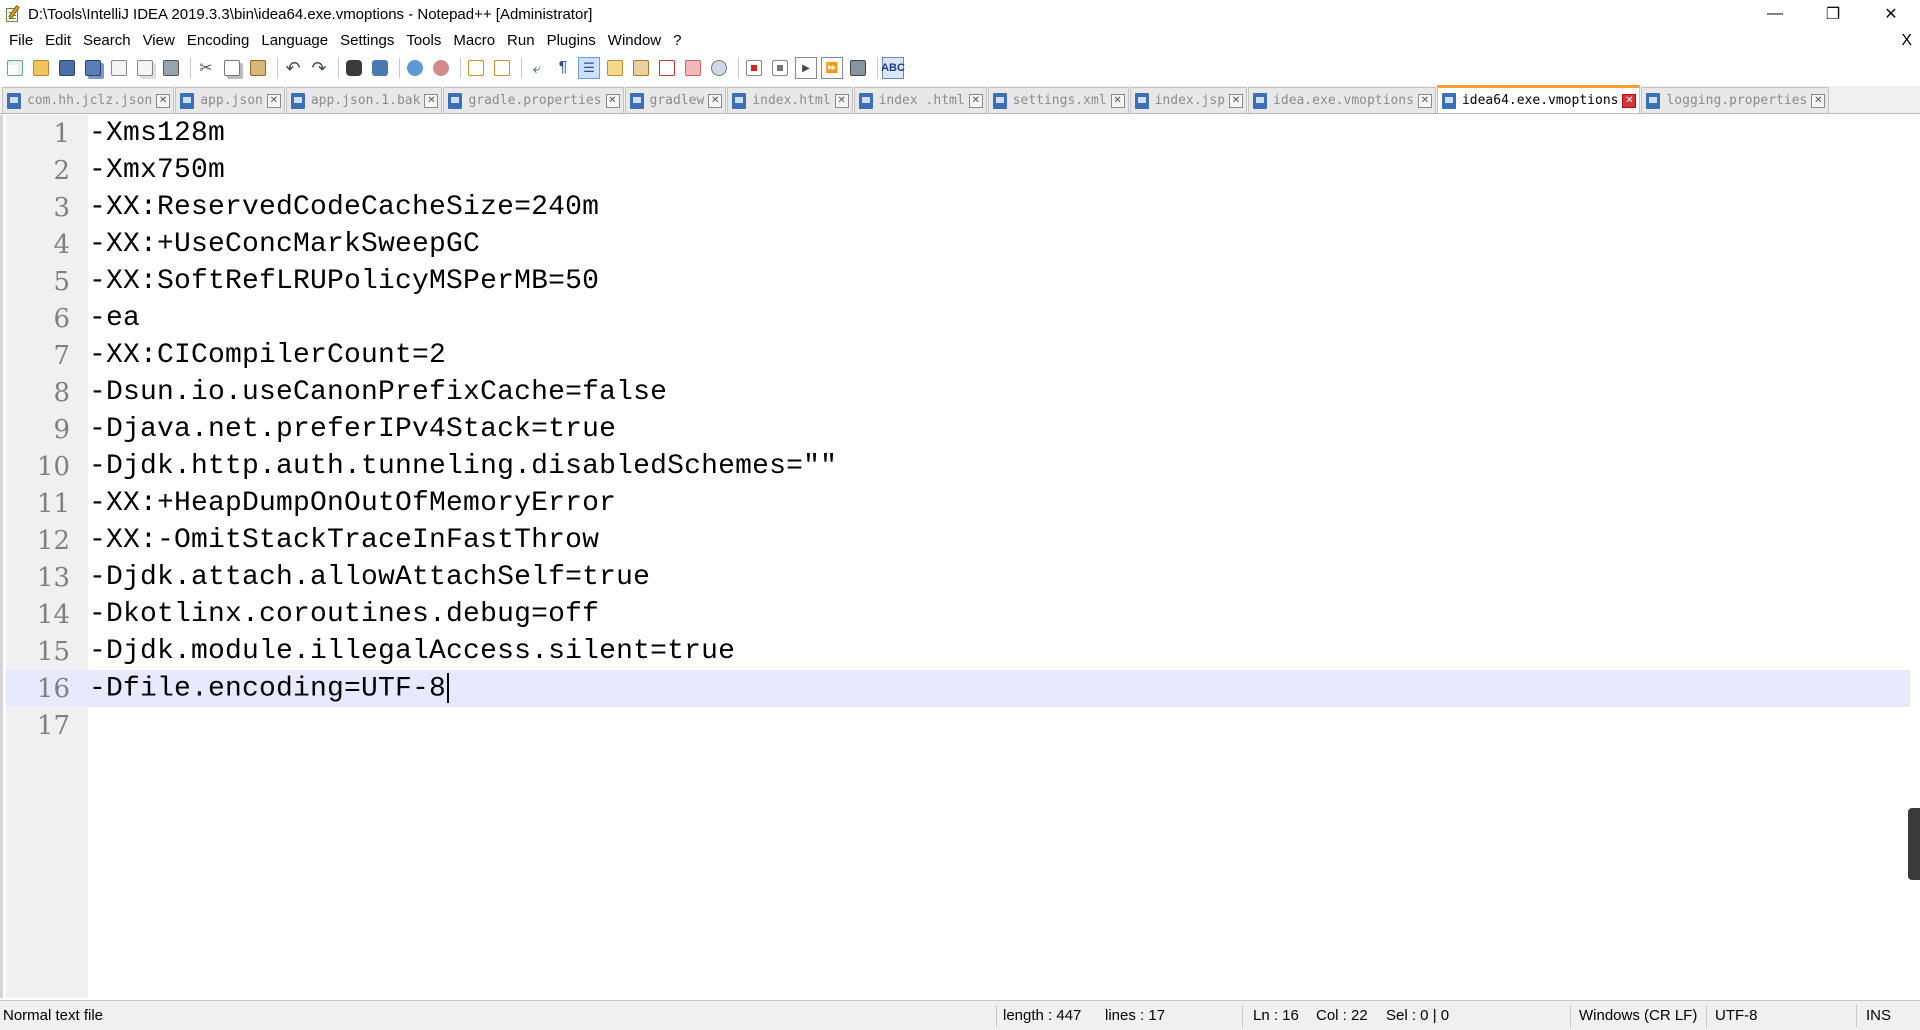 Image resolution: width=1920 pixels, height=1030 pixels. I want to click on editor-line: 14 -Dkotlinx.coroutines.debug=off, so click(958, 614).